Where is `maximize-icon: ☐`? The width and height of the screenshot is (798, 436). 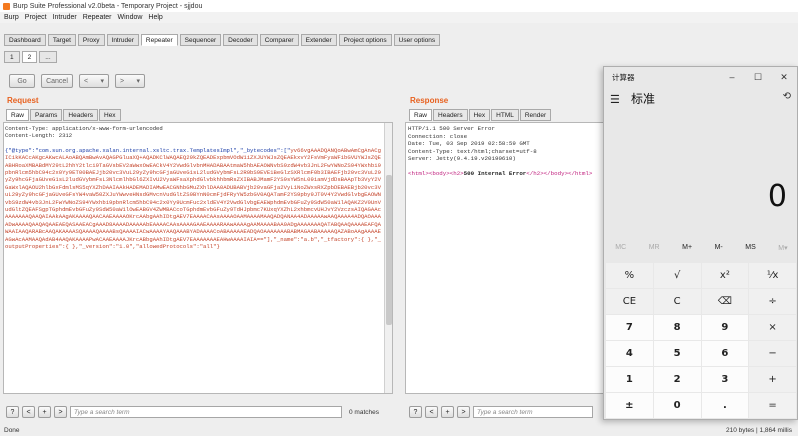 maximize-icon: ☐ is located at coordinates (758, 77).